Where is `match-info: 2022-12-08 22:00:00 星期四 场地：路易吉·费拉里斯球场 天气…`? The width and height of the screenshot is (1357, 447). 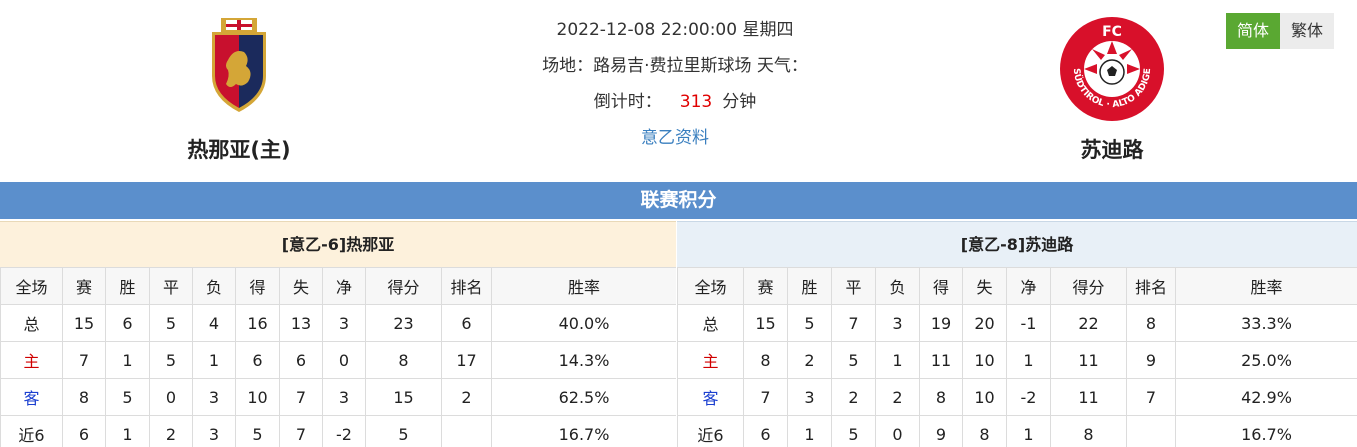
match-info: 2022-12-08 22:00:00 星期四 场地：路易吉·费拉里斯球场 天气… is located at coordinates (675, 86).